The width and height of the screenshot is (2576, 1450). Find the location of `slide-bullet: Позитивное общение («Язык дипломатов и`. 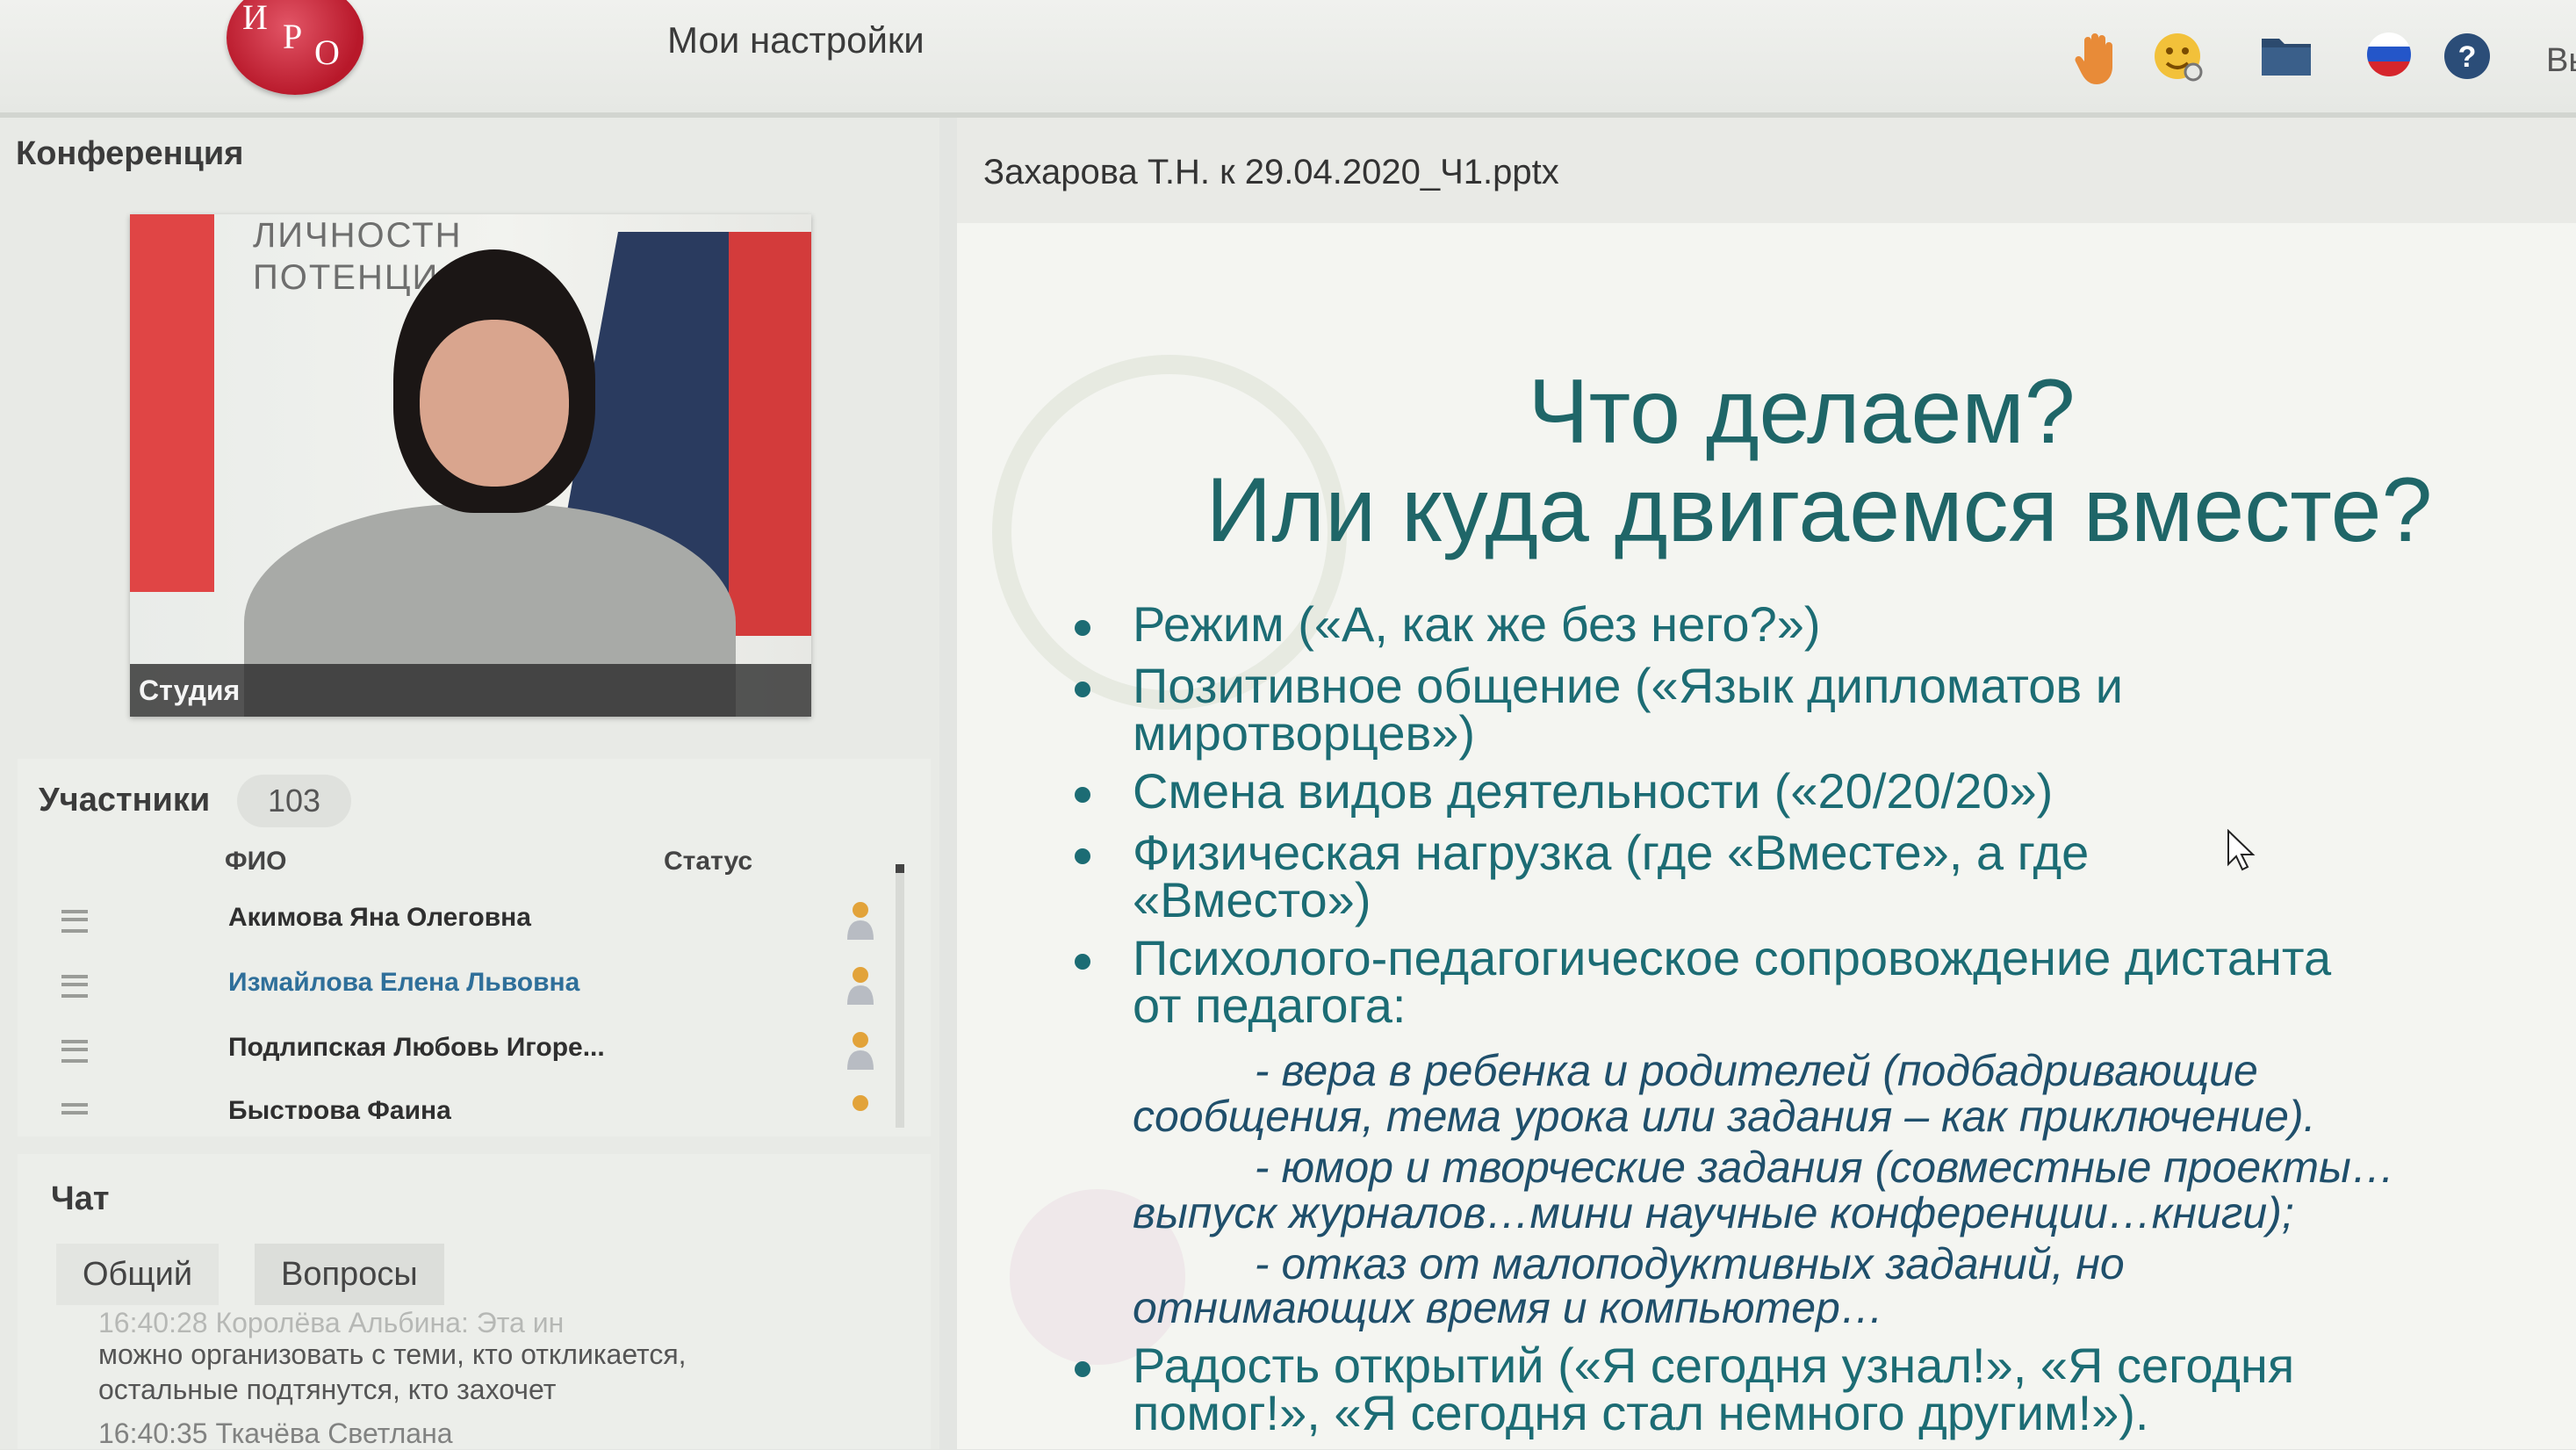

slide-bullet: Позитивное общение («Язык дипломатов и is located at coordinates (1628, 686).